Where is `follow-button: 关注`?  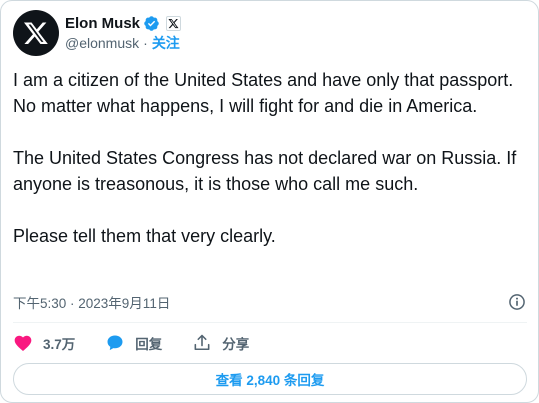
follow-button: 关注 is located at coordinates (166, 43).